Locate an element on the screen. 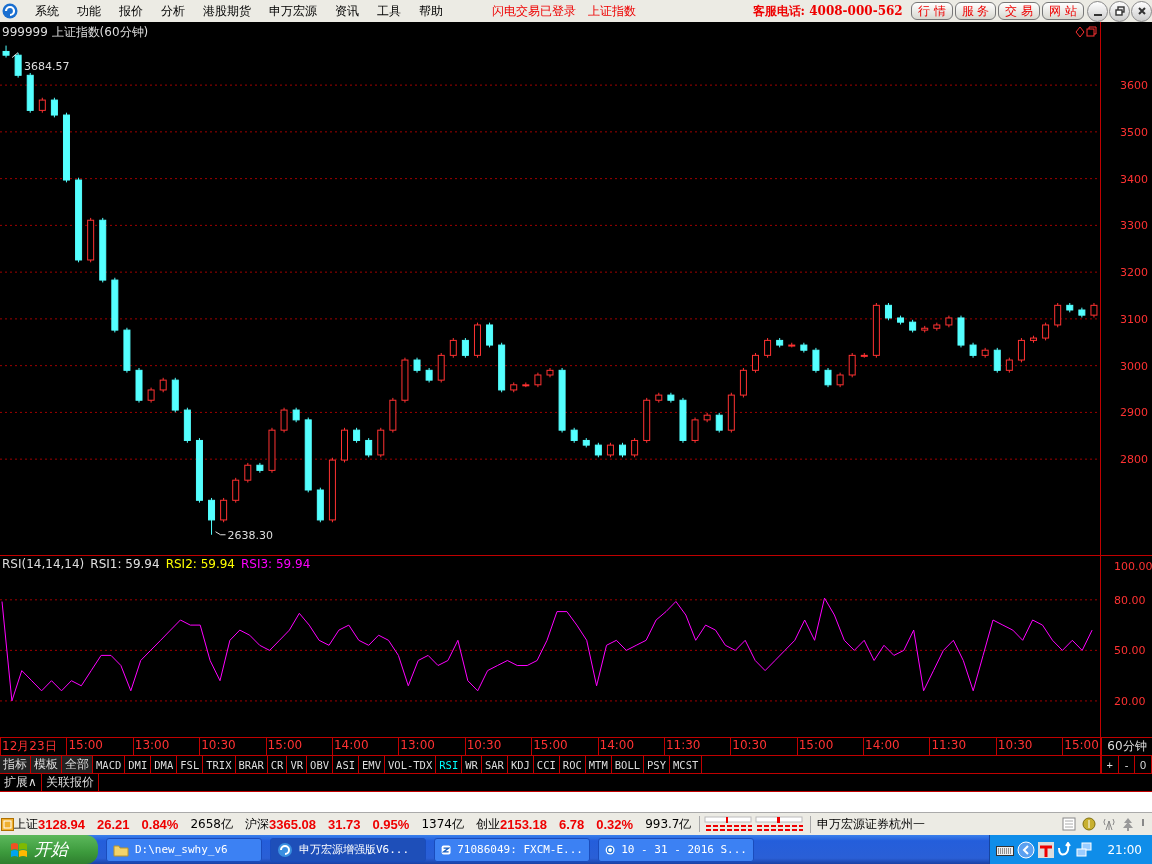 The image size is (1152, 864). menu-item: 帮助 is located at coordinates (431, 11).